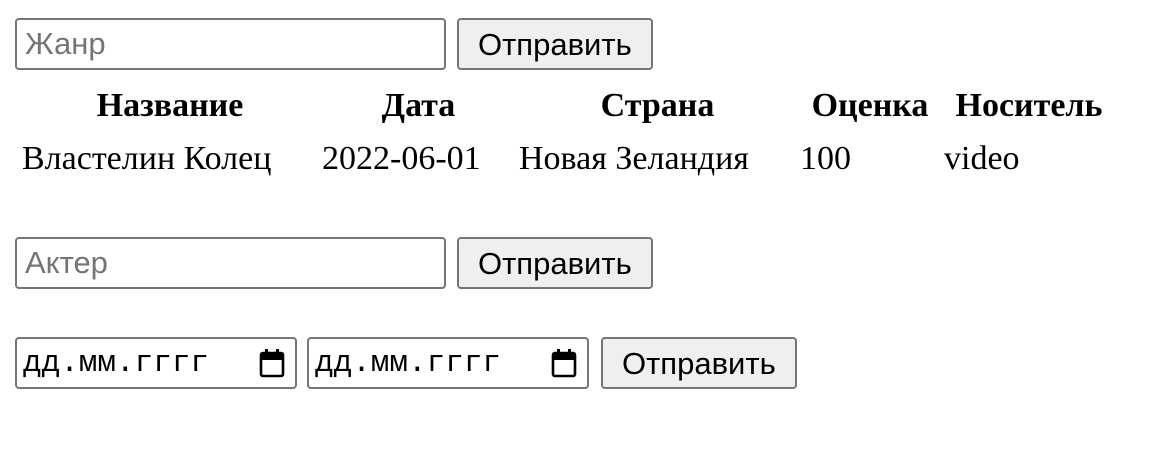  I want to click on column-header-title: Название, so click(170, 105).